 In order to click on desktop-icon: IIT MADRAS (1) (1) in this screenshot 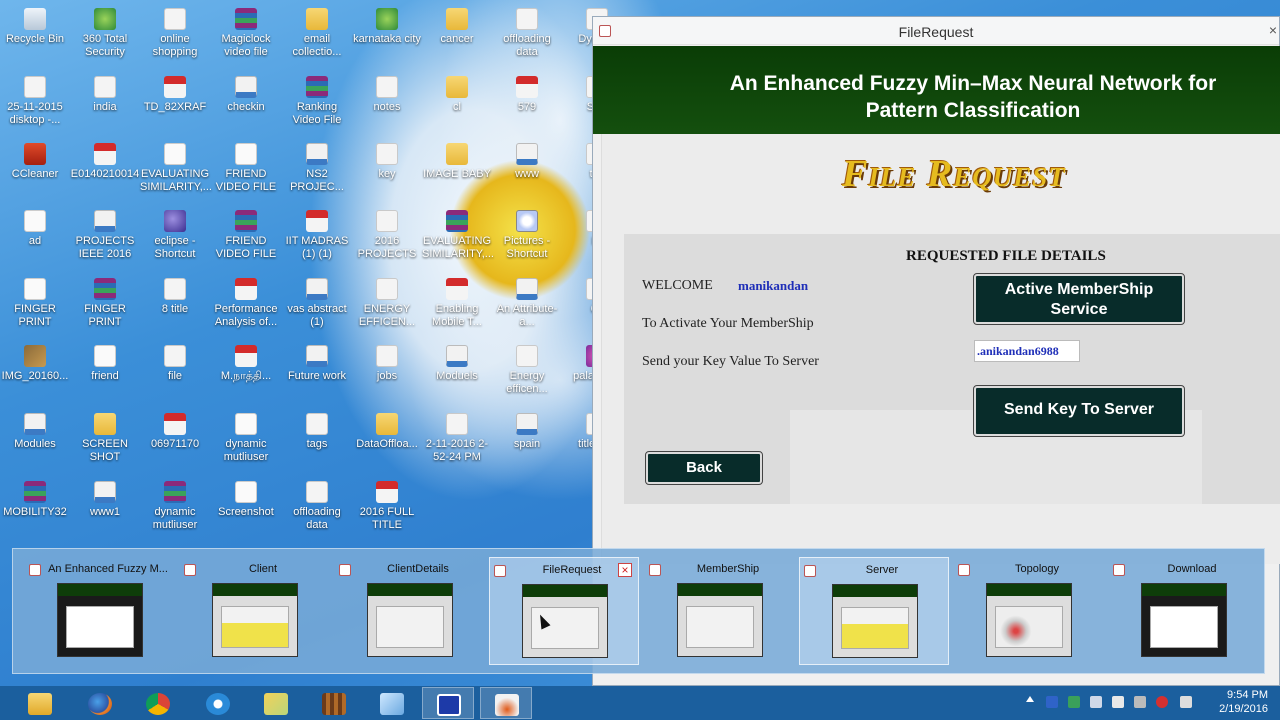, I will do `click(317, 235)`.